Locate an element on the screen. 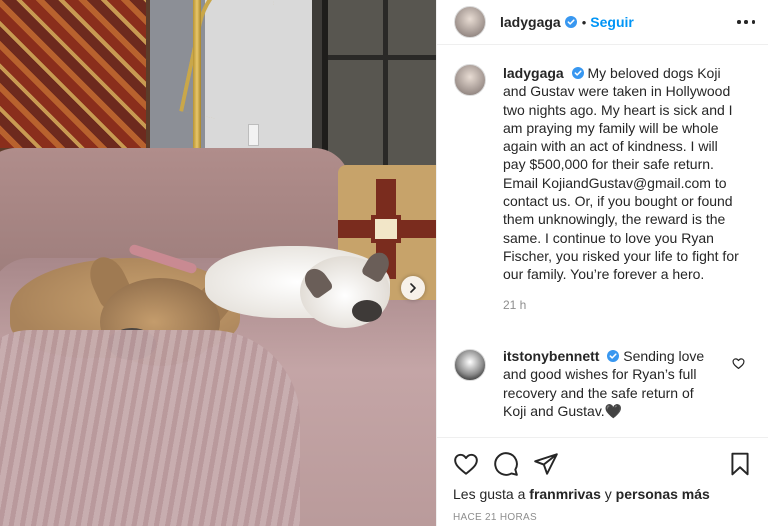 The height and width of the screenshot is (526, 768). next-photo-button is located at coordinates (413, 288).